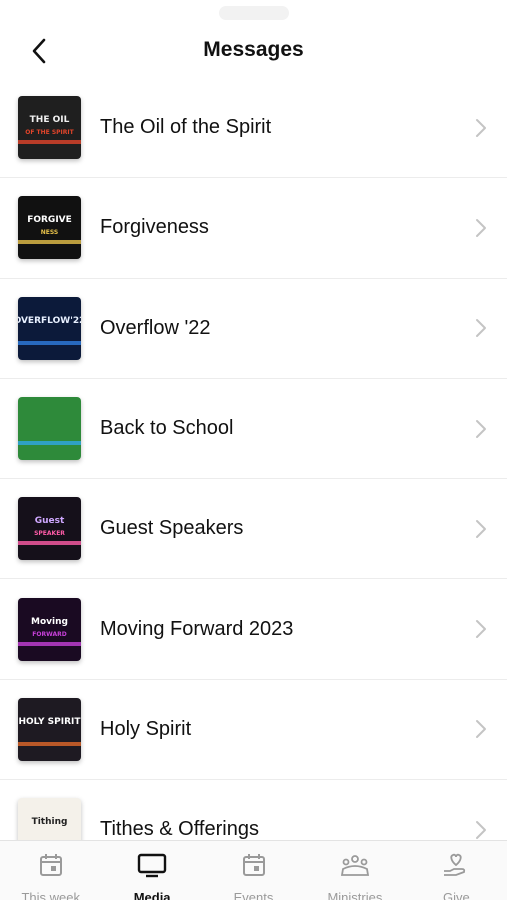  What do you see at coordinates (49, 228) in the screenshot?
I see `series-thumbnail: FORGIVE NESS` at bounding box center [49, 228].